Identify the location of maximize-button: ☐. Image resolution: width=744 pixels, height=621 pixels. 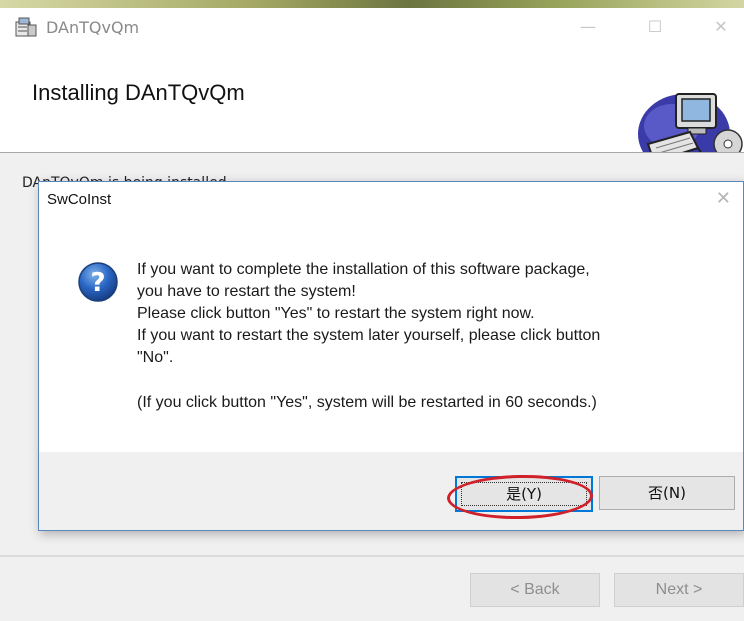
(655, 27).